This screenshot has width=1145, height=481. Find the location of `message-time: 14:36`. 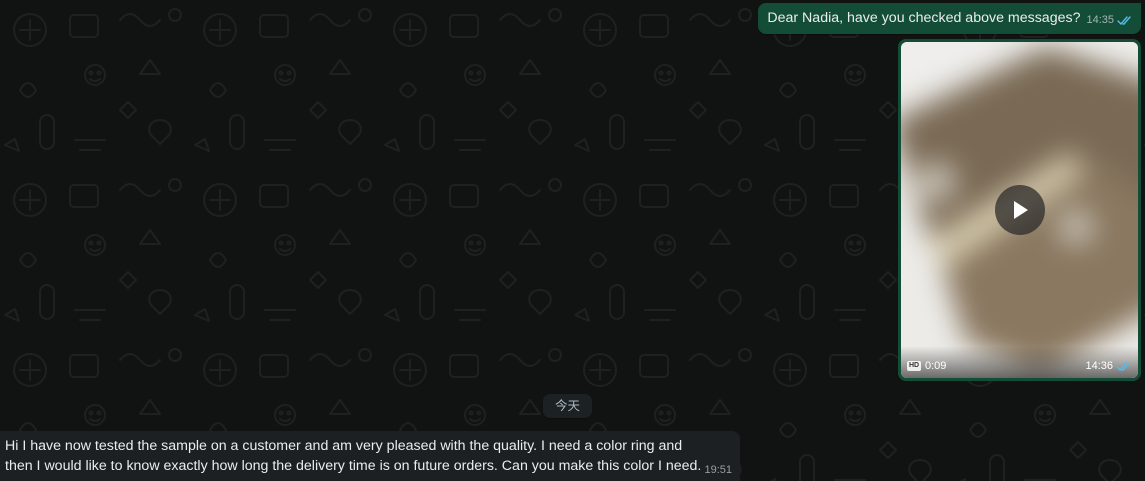

message-time: 14:36 is located at coordinates (1099, 366).